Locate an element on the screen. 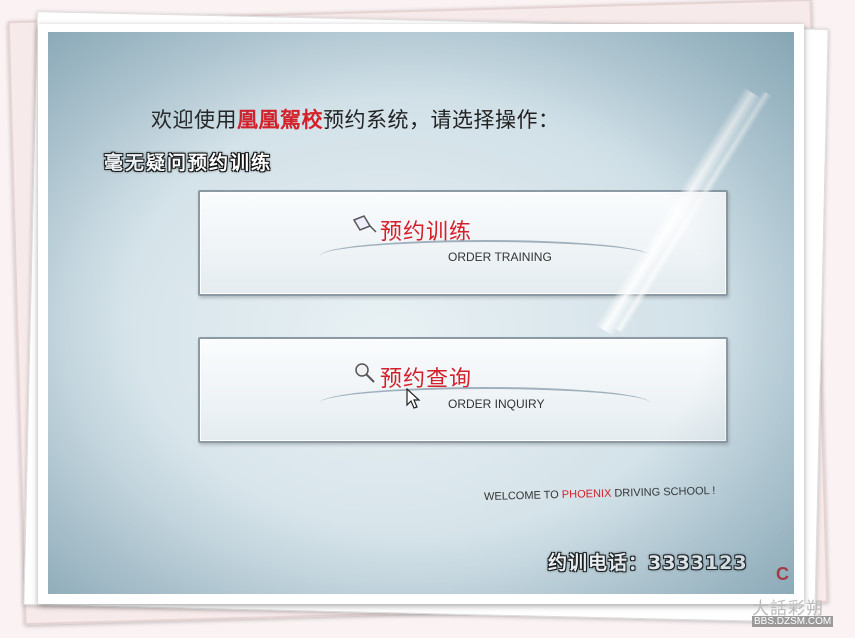  footer-brand: PHOENIX is located at coordinates (586, 494).